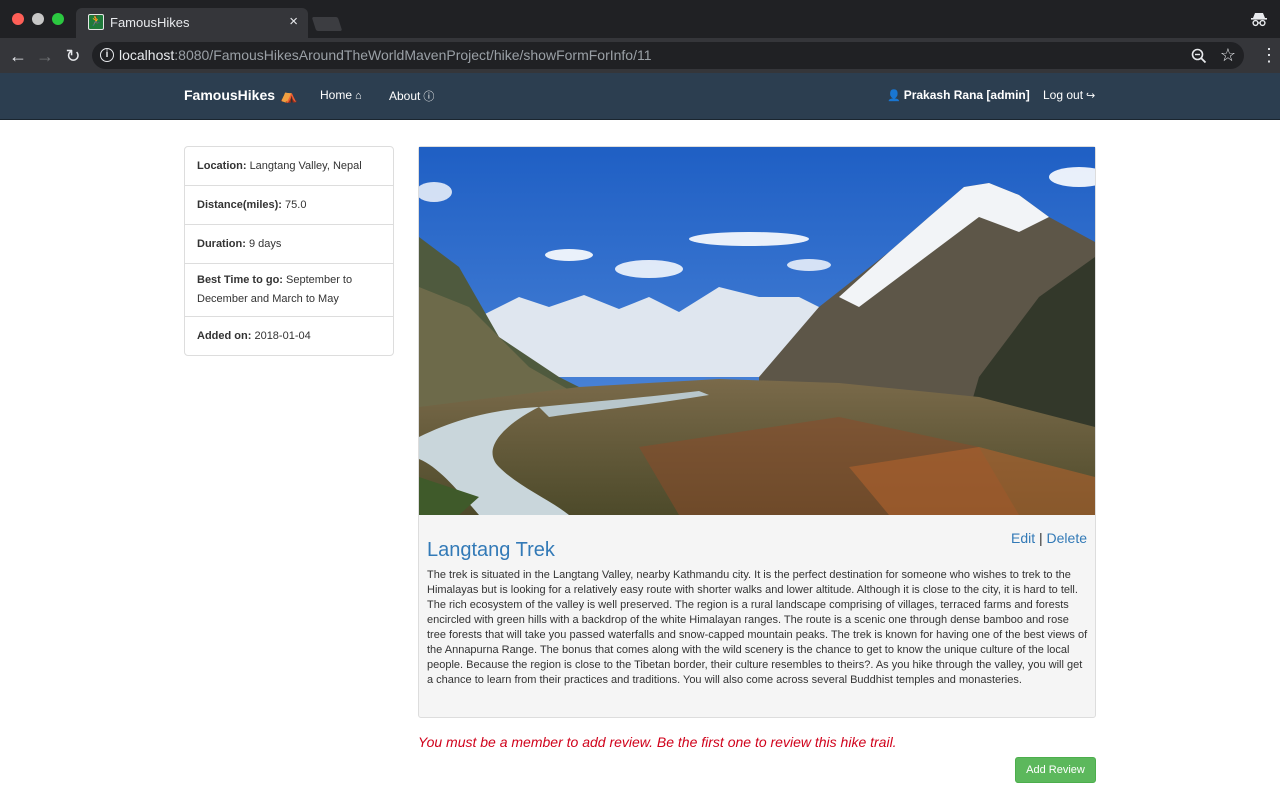 Image resolution: width=1280 pixels, height=800 pixels. What do you see at coordinates (1023, 538) in the screenshot?
I see `edit-link: Edit` at bounding box center [1023, 538].